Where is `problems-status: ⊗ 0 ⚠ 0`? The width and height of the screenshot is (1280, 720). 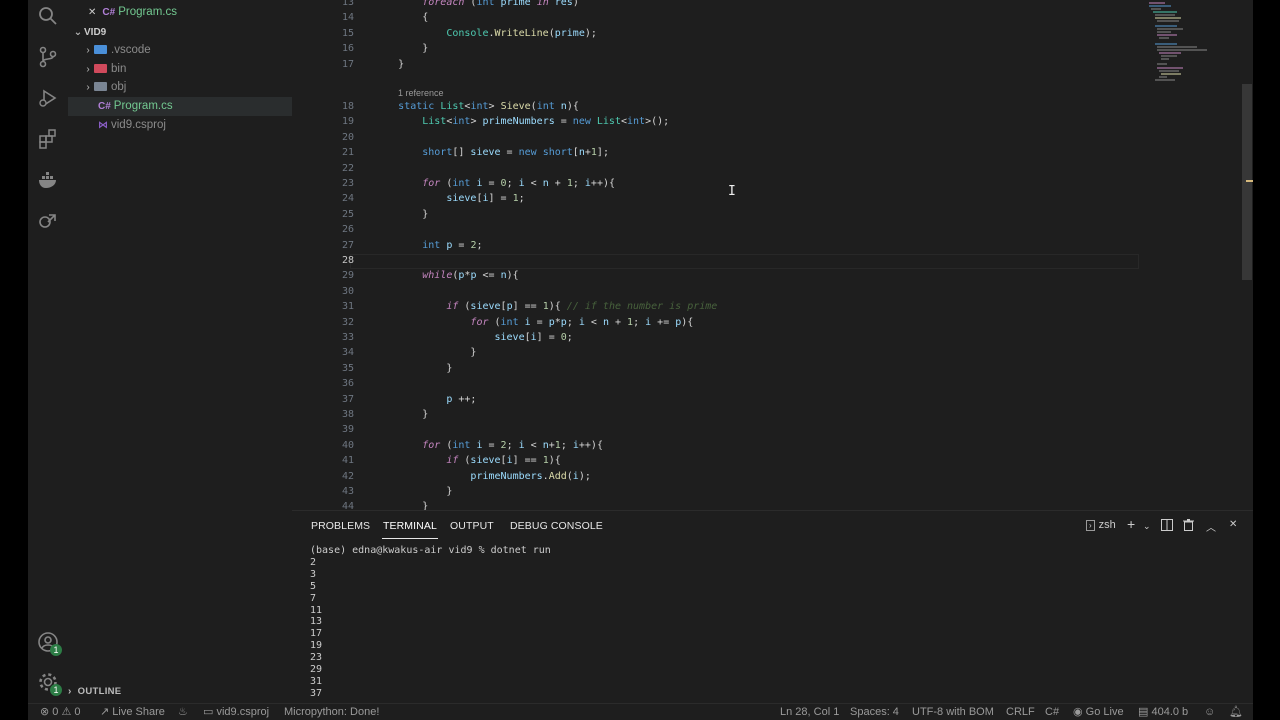
problems-status: ⊗ 0 ⚠ 0 is located at coordinates (60, 712).